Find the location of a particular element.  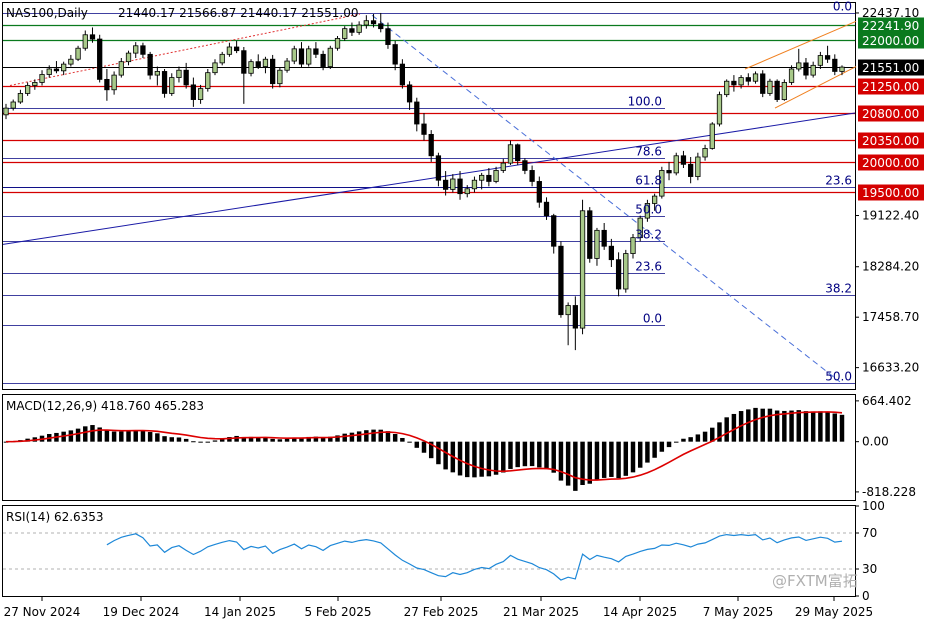

fib-label: 50.0 is located at coordinates (838, 377).